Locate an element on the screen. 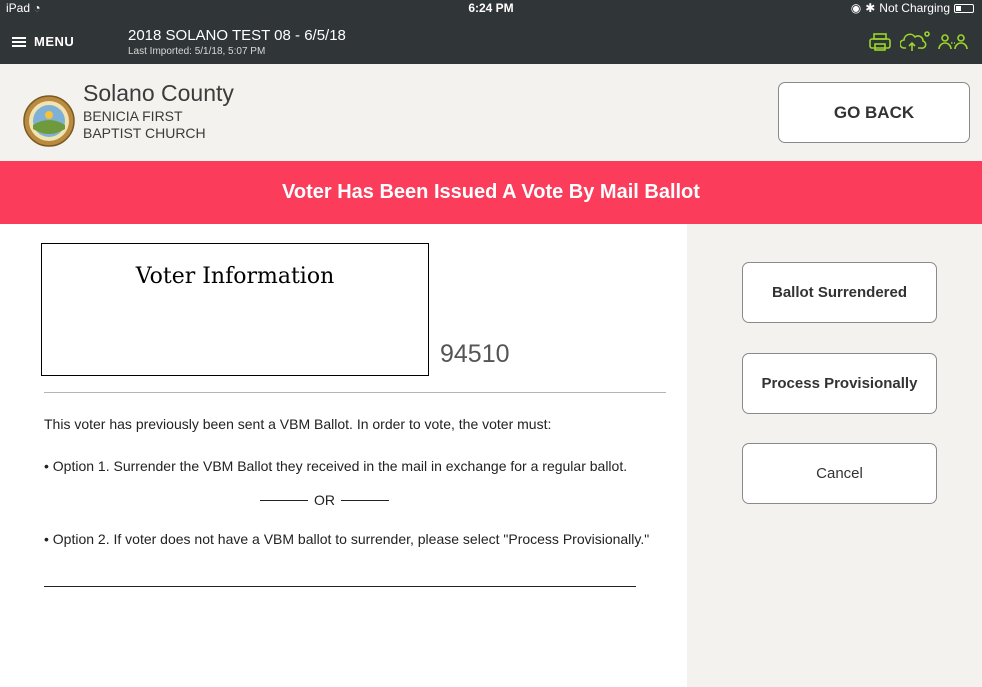  cancel-button: Cancel is located at coordinates (839, 473).